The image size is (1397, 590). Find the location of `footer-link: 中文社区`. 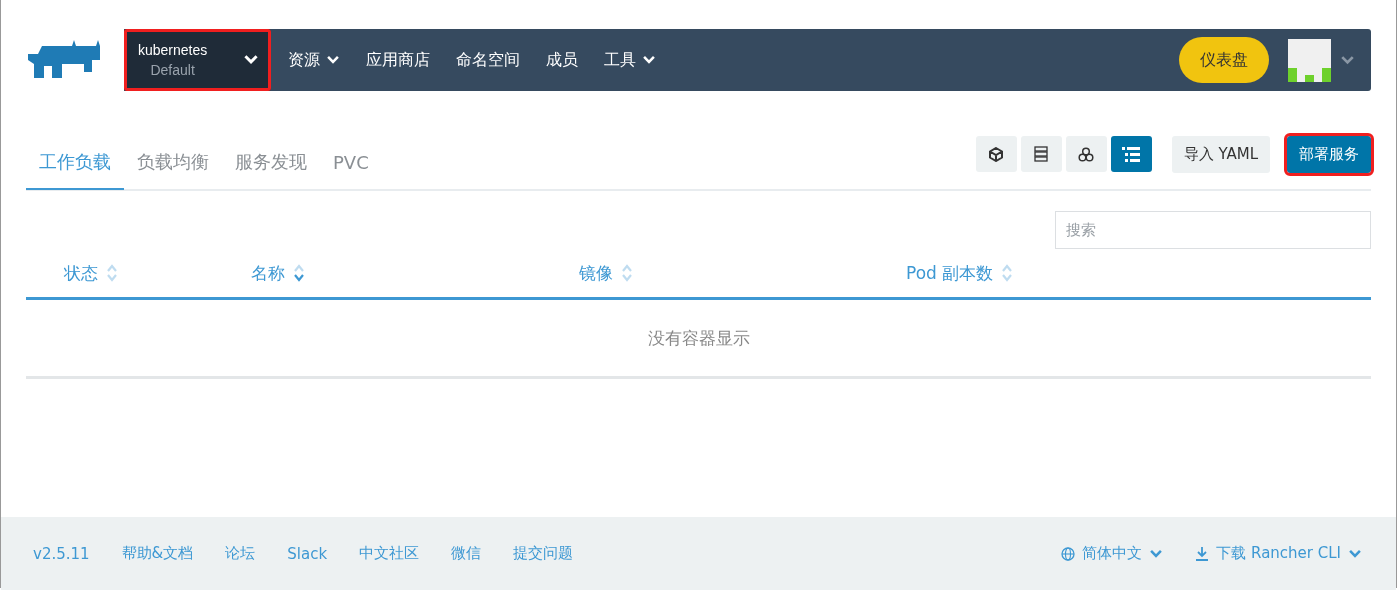

footer-link: 中文社区 is located at coordinates (389, 553).